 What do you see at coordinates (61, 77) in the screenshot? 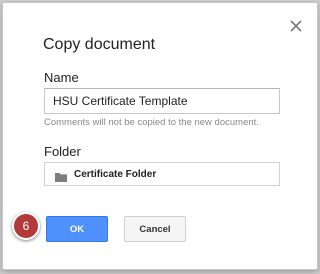
I see `name-label: Name` at bounding box center [61, 77].